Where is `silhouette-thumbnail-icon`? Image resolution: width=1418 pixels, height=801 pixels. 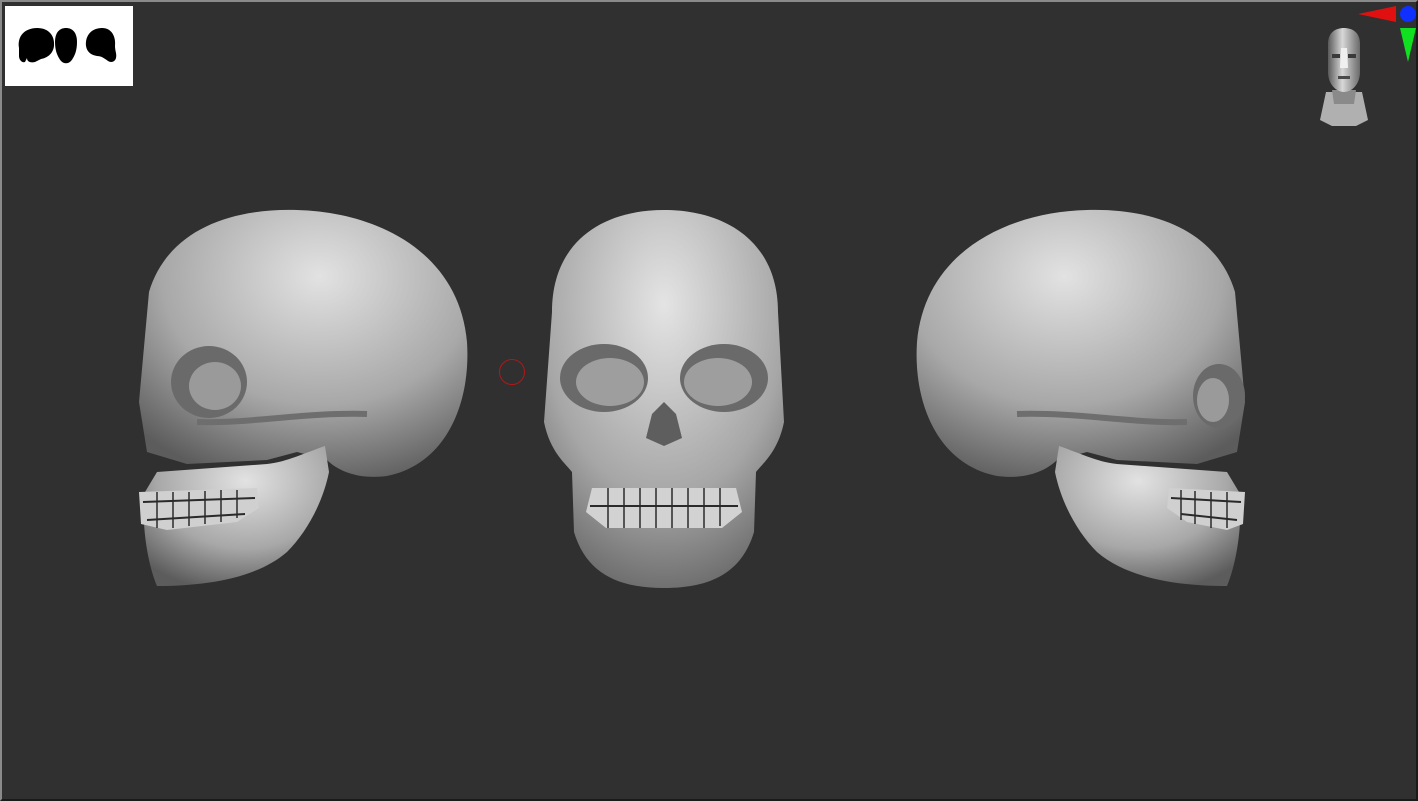 silhouette-thumbnail-icon is located at coordinates (67, 46).